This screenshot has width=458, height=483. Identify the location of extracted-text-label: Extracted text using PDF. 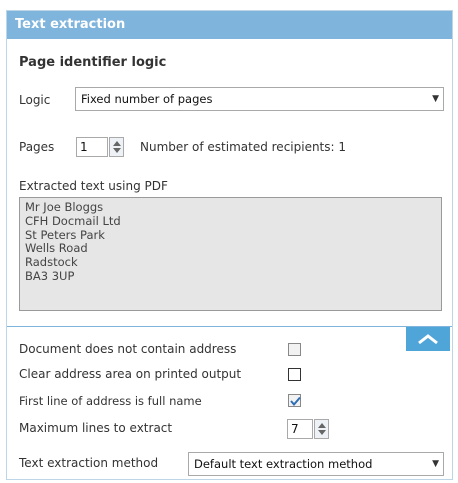
(93, 186).